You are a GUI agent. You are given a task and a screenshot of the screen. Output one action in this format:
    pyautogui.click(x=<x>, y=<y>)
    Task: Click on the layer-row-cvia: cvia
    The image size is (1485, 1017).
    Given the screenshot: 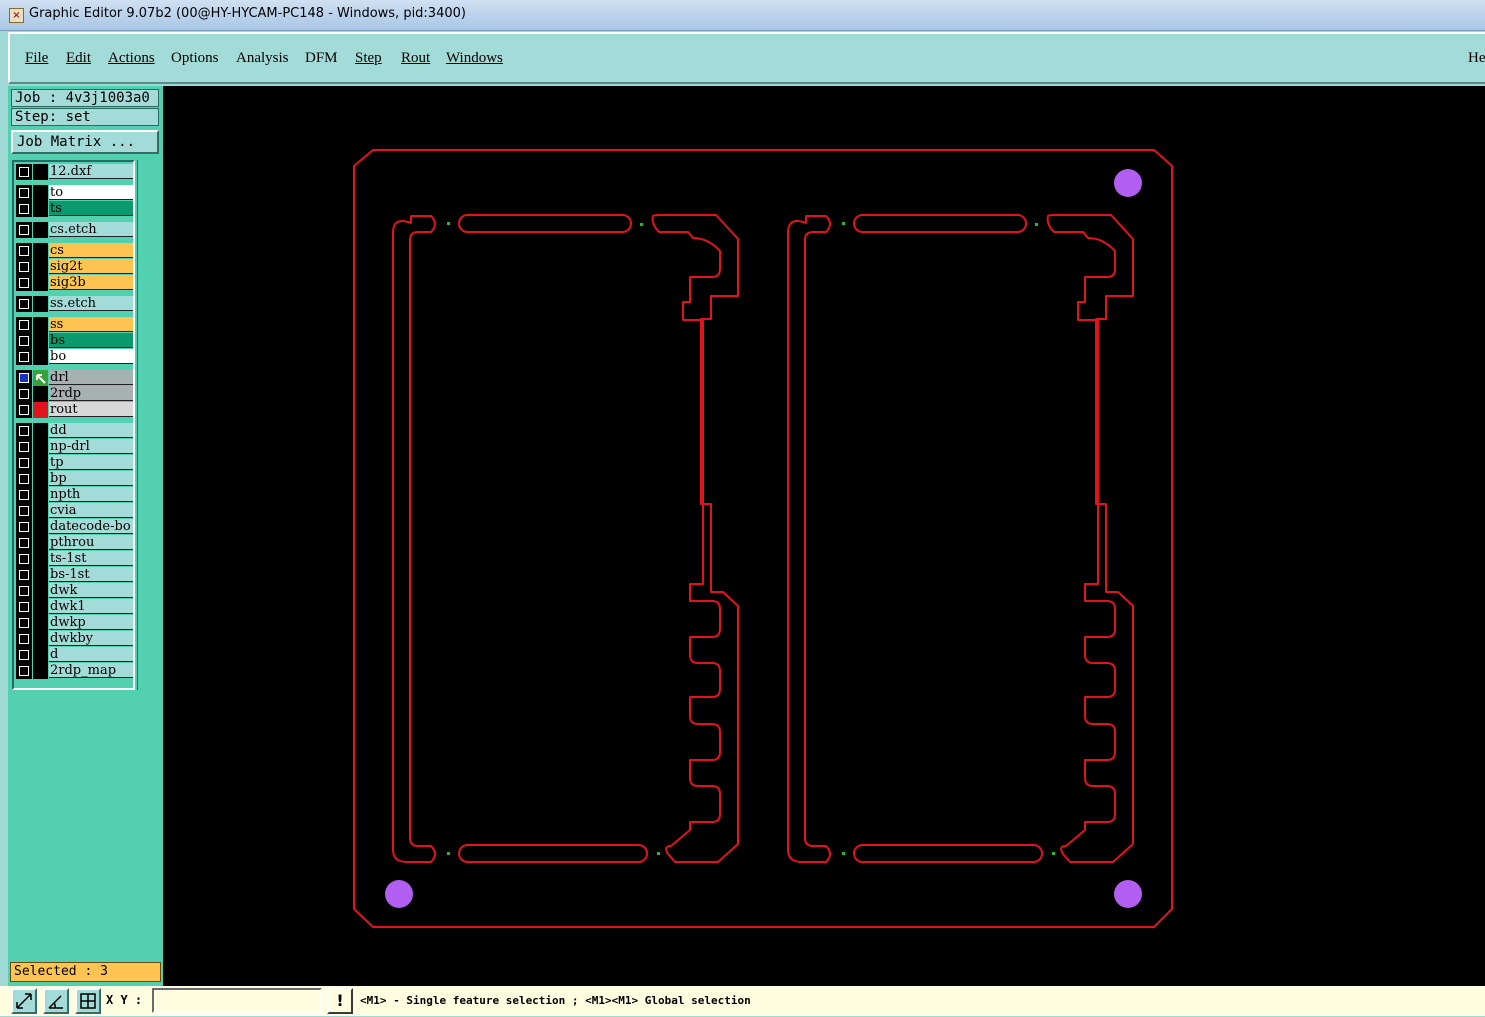 What is the action you would take?
    pyautogui.click(x=75, y=511)
    